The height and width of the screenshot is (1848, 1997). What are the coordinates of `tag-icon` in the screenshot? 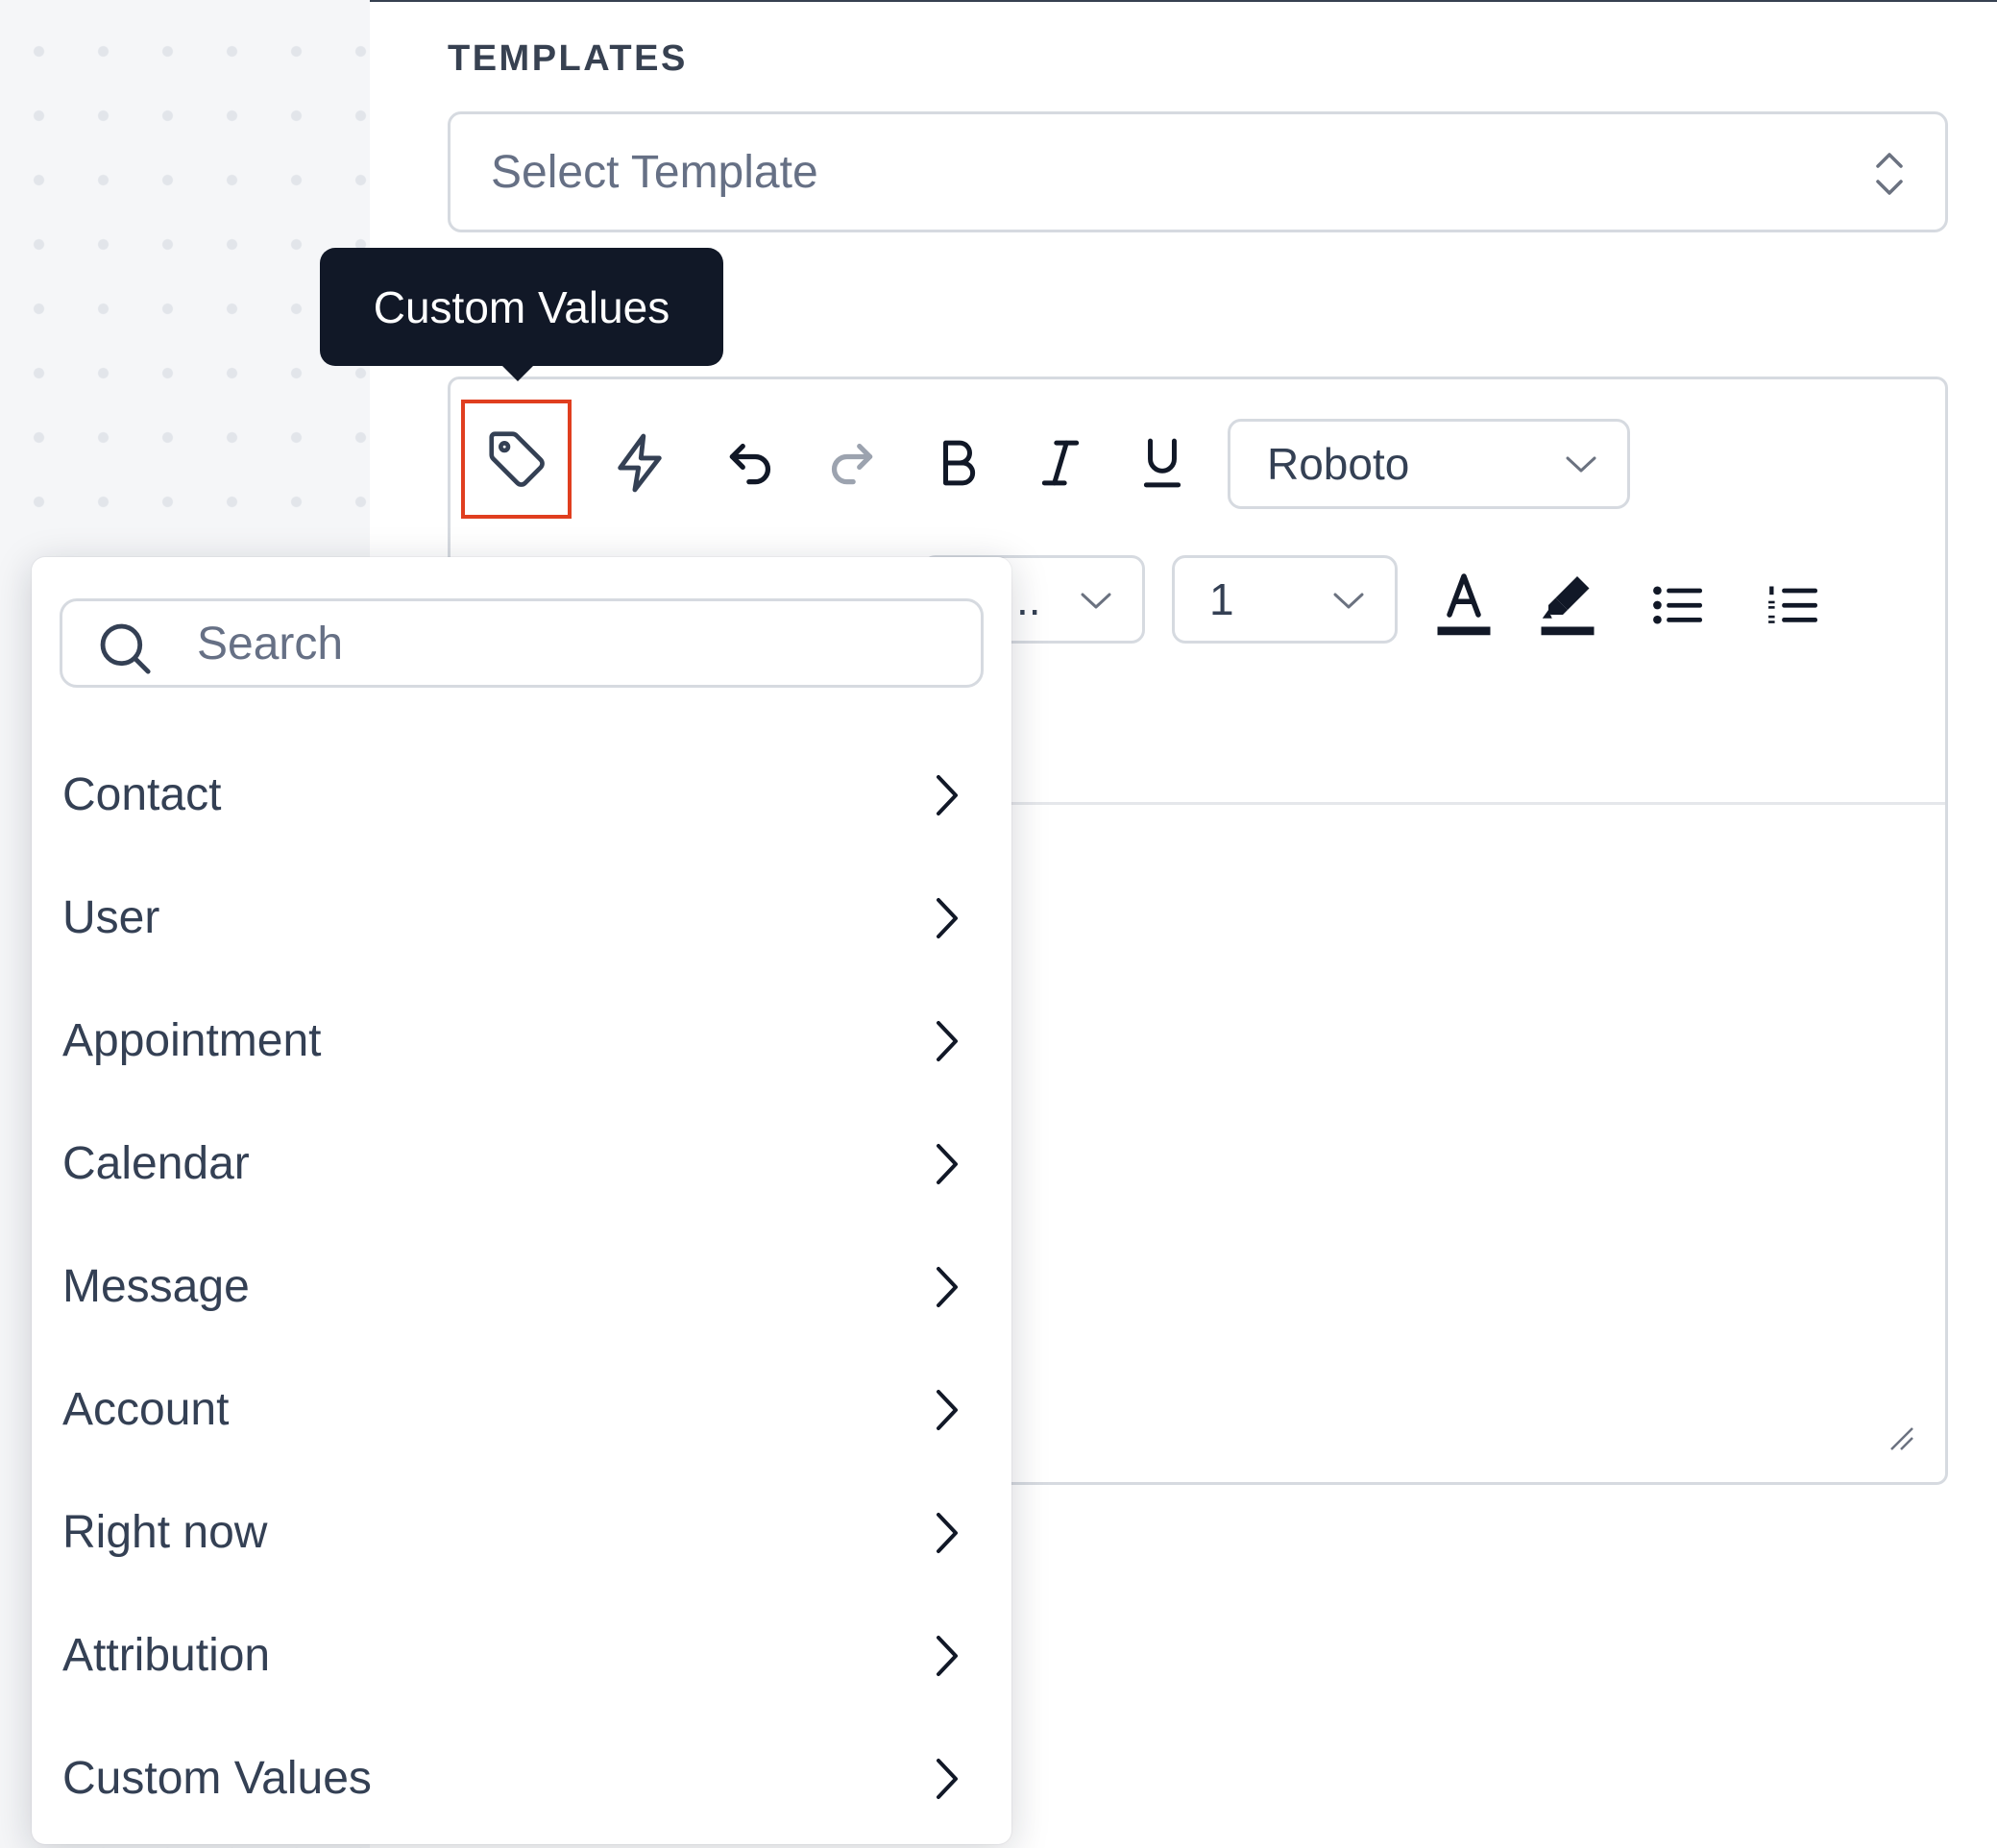 It's located at (516, 459).